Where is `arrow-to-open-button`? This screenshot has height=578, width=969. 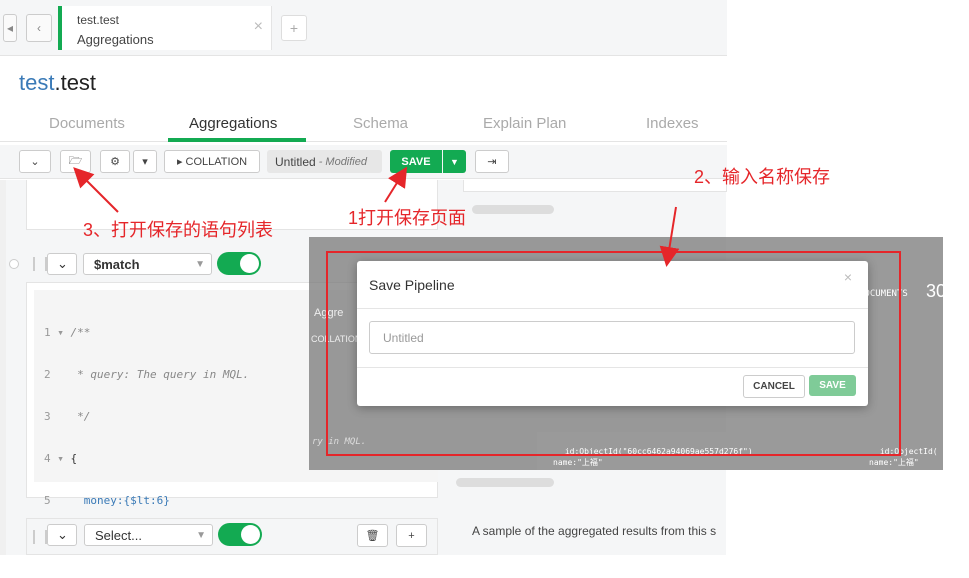
arrow-to-open-button is located at coordinates (96, 190).